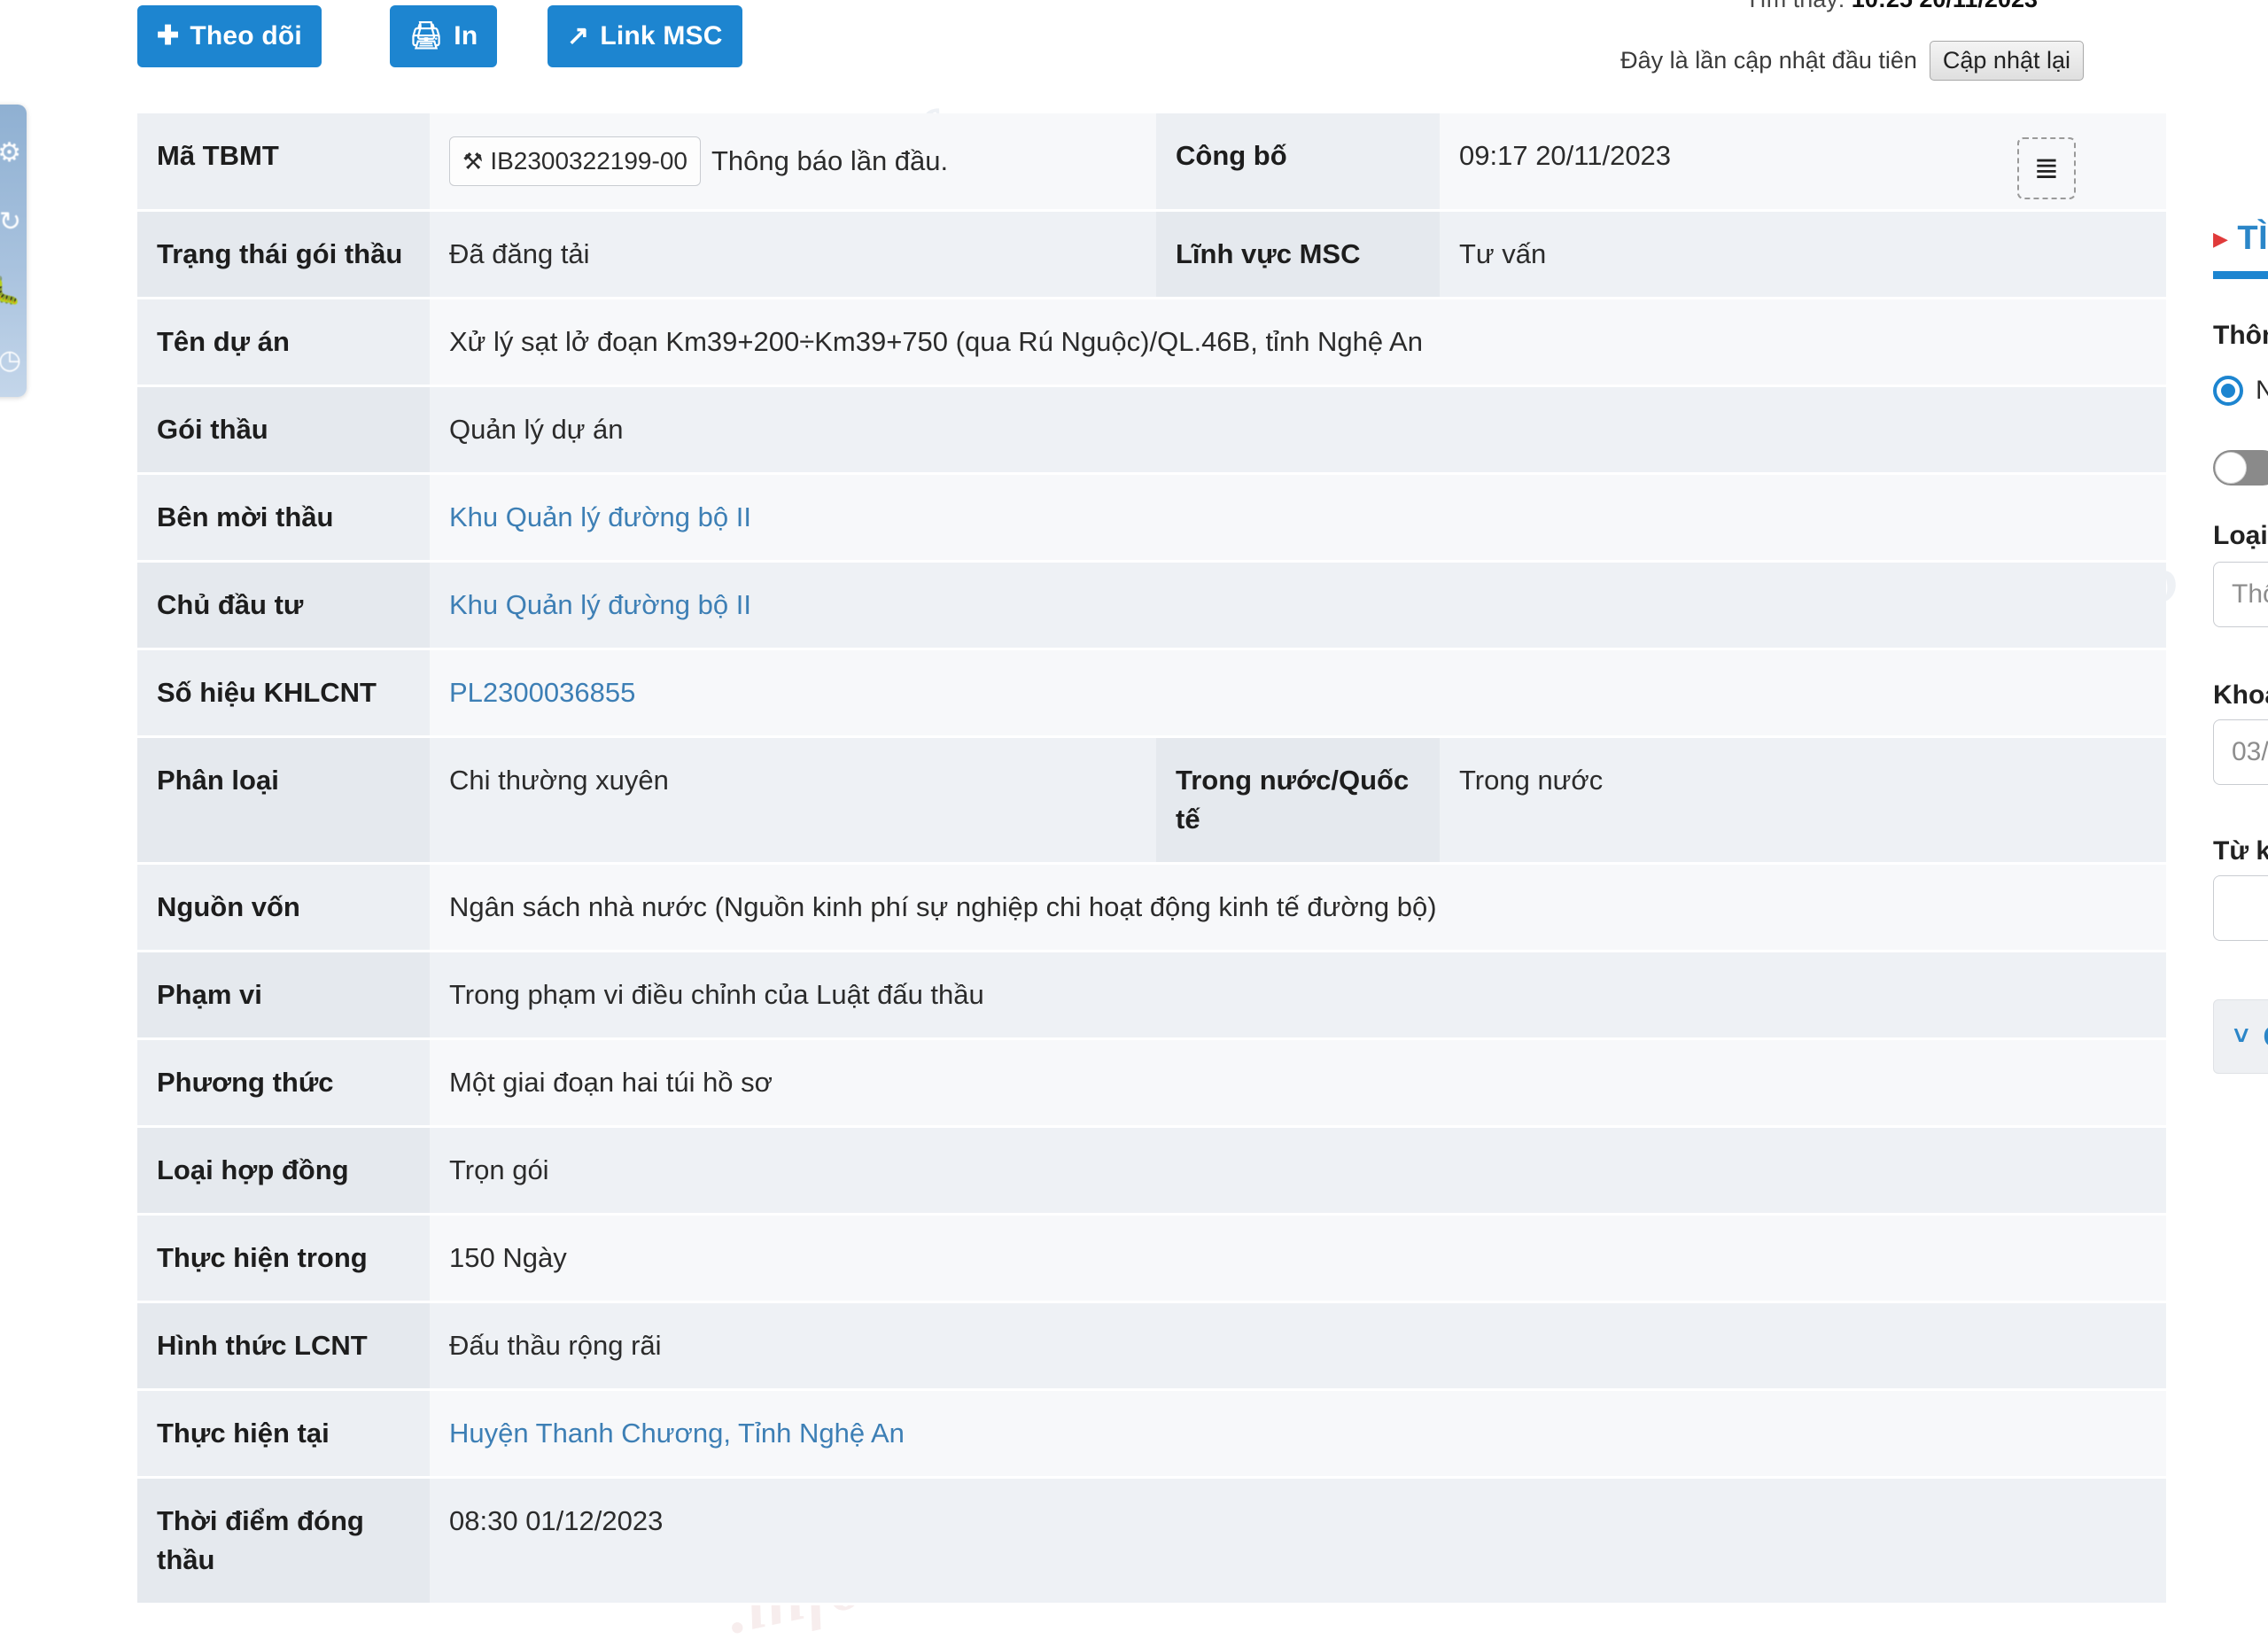  Describe the element at coordinates (283, 995) in the screenshot. I see `row-label: Phạm vi` at that location.